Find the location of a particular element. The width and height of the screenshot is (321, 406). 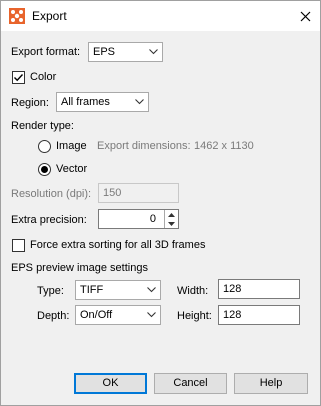

image-radio is located at coordinates (44, 146).